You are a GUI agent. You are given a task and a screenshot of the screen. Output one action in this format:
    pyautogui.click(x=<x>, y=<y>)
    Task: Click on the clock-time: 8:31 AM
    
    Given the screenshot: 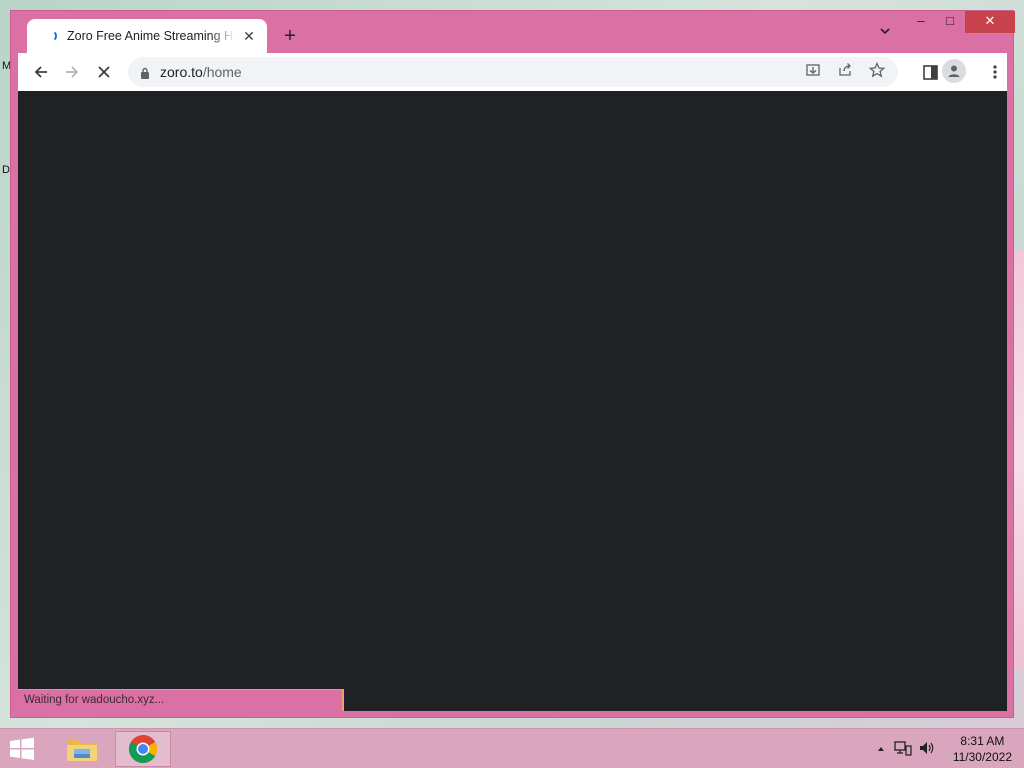 What is the action you would take?
    pyautogui.click(x=982, y=741)
    